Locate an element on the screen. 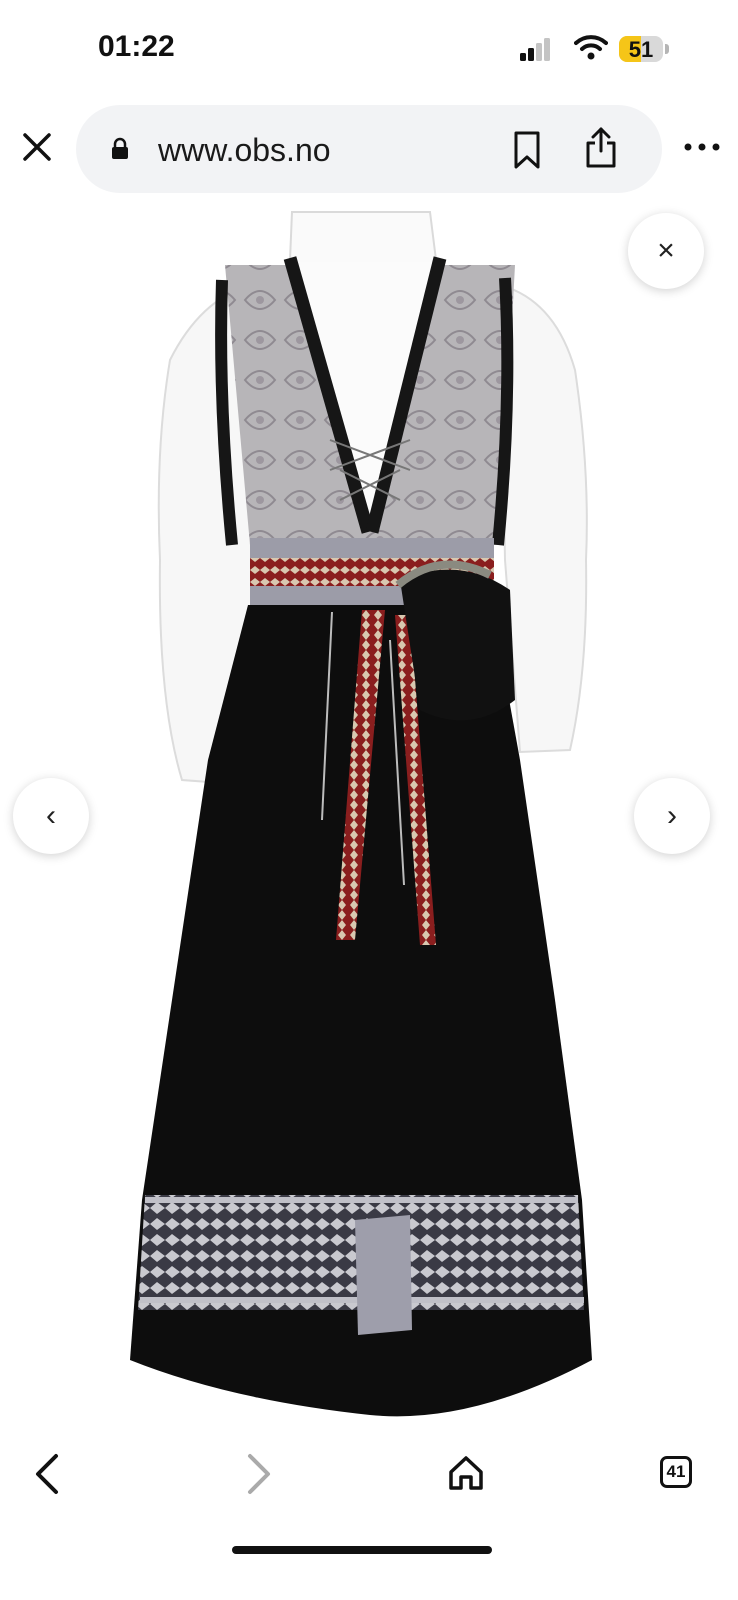  battery-percentage: 51 is located at coordinates (641, 49).